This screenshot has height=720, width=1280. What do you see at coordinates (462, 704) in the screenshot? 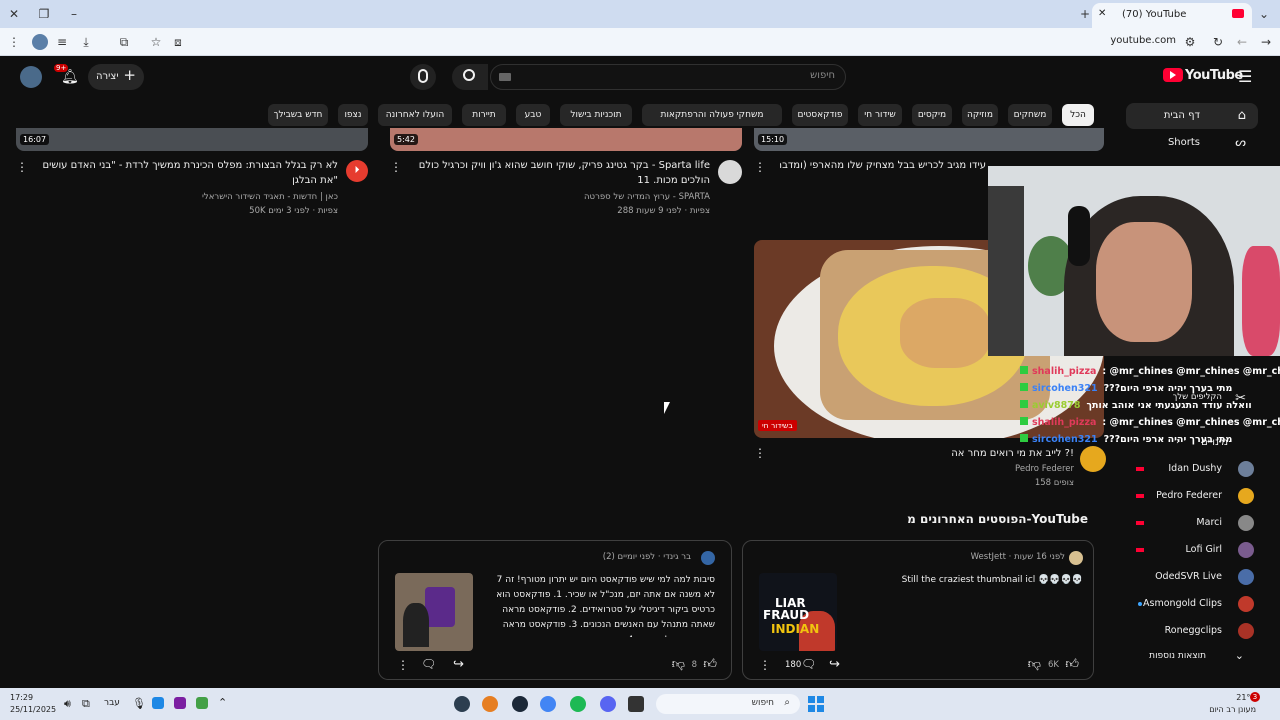
I see `obs-icon` at bounding box center [462, 704].